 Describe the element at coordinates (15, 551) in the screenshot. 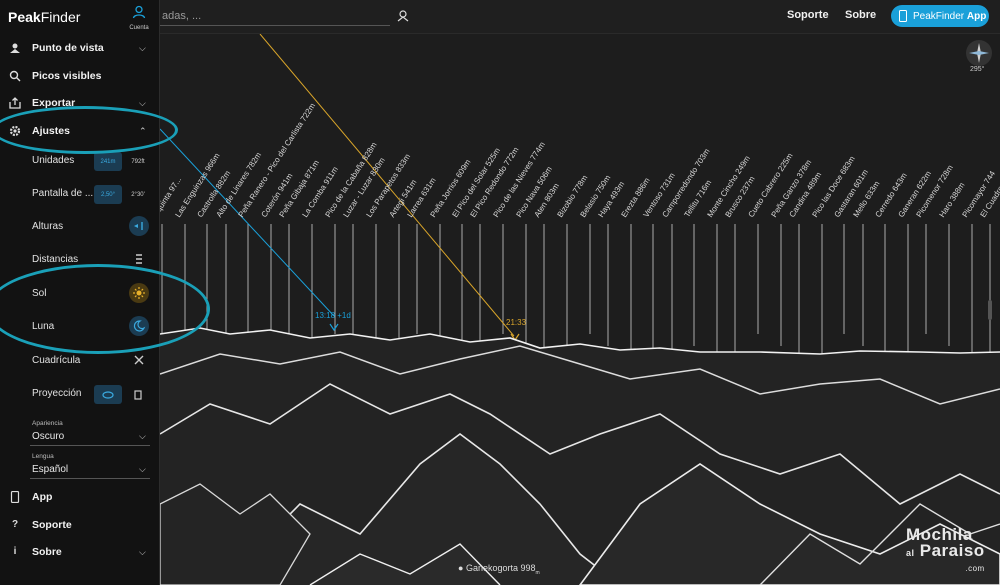

I see `info-icon: i` at that location.